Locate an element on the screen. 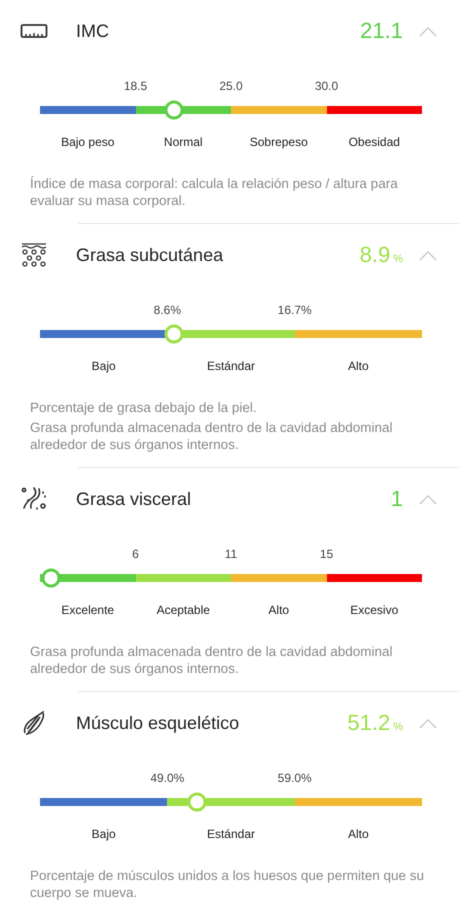 This screenshot has width=459, height=918. threshold-value: 11 is located at coordinates (231, 554).